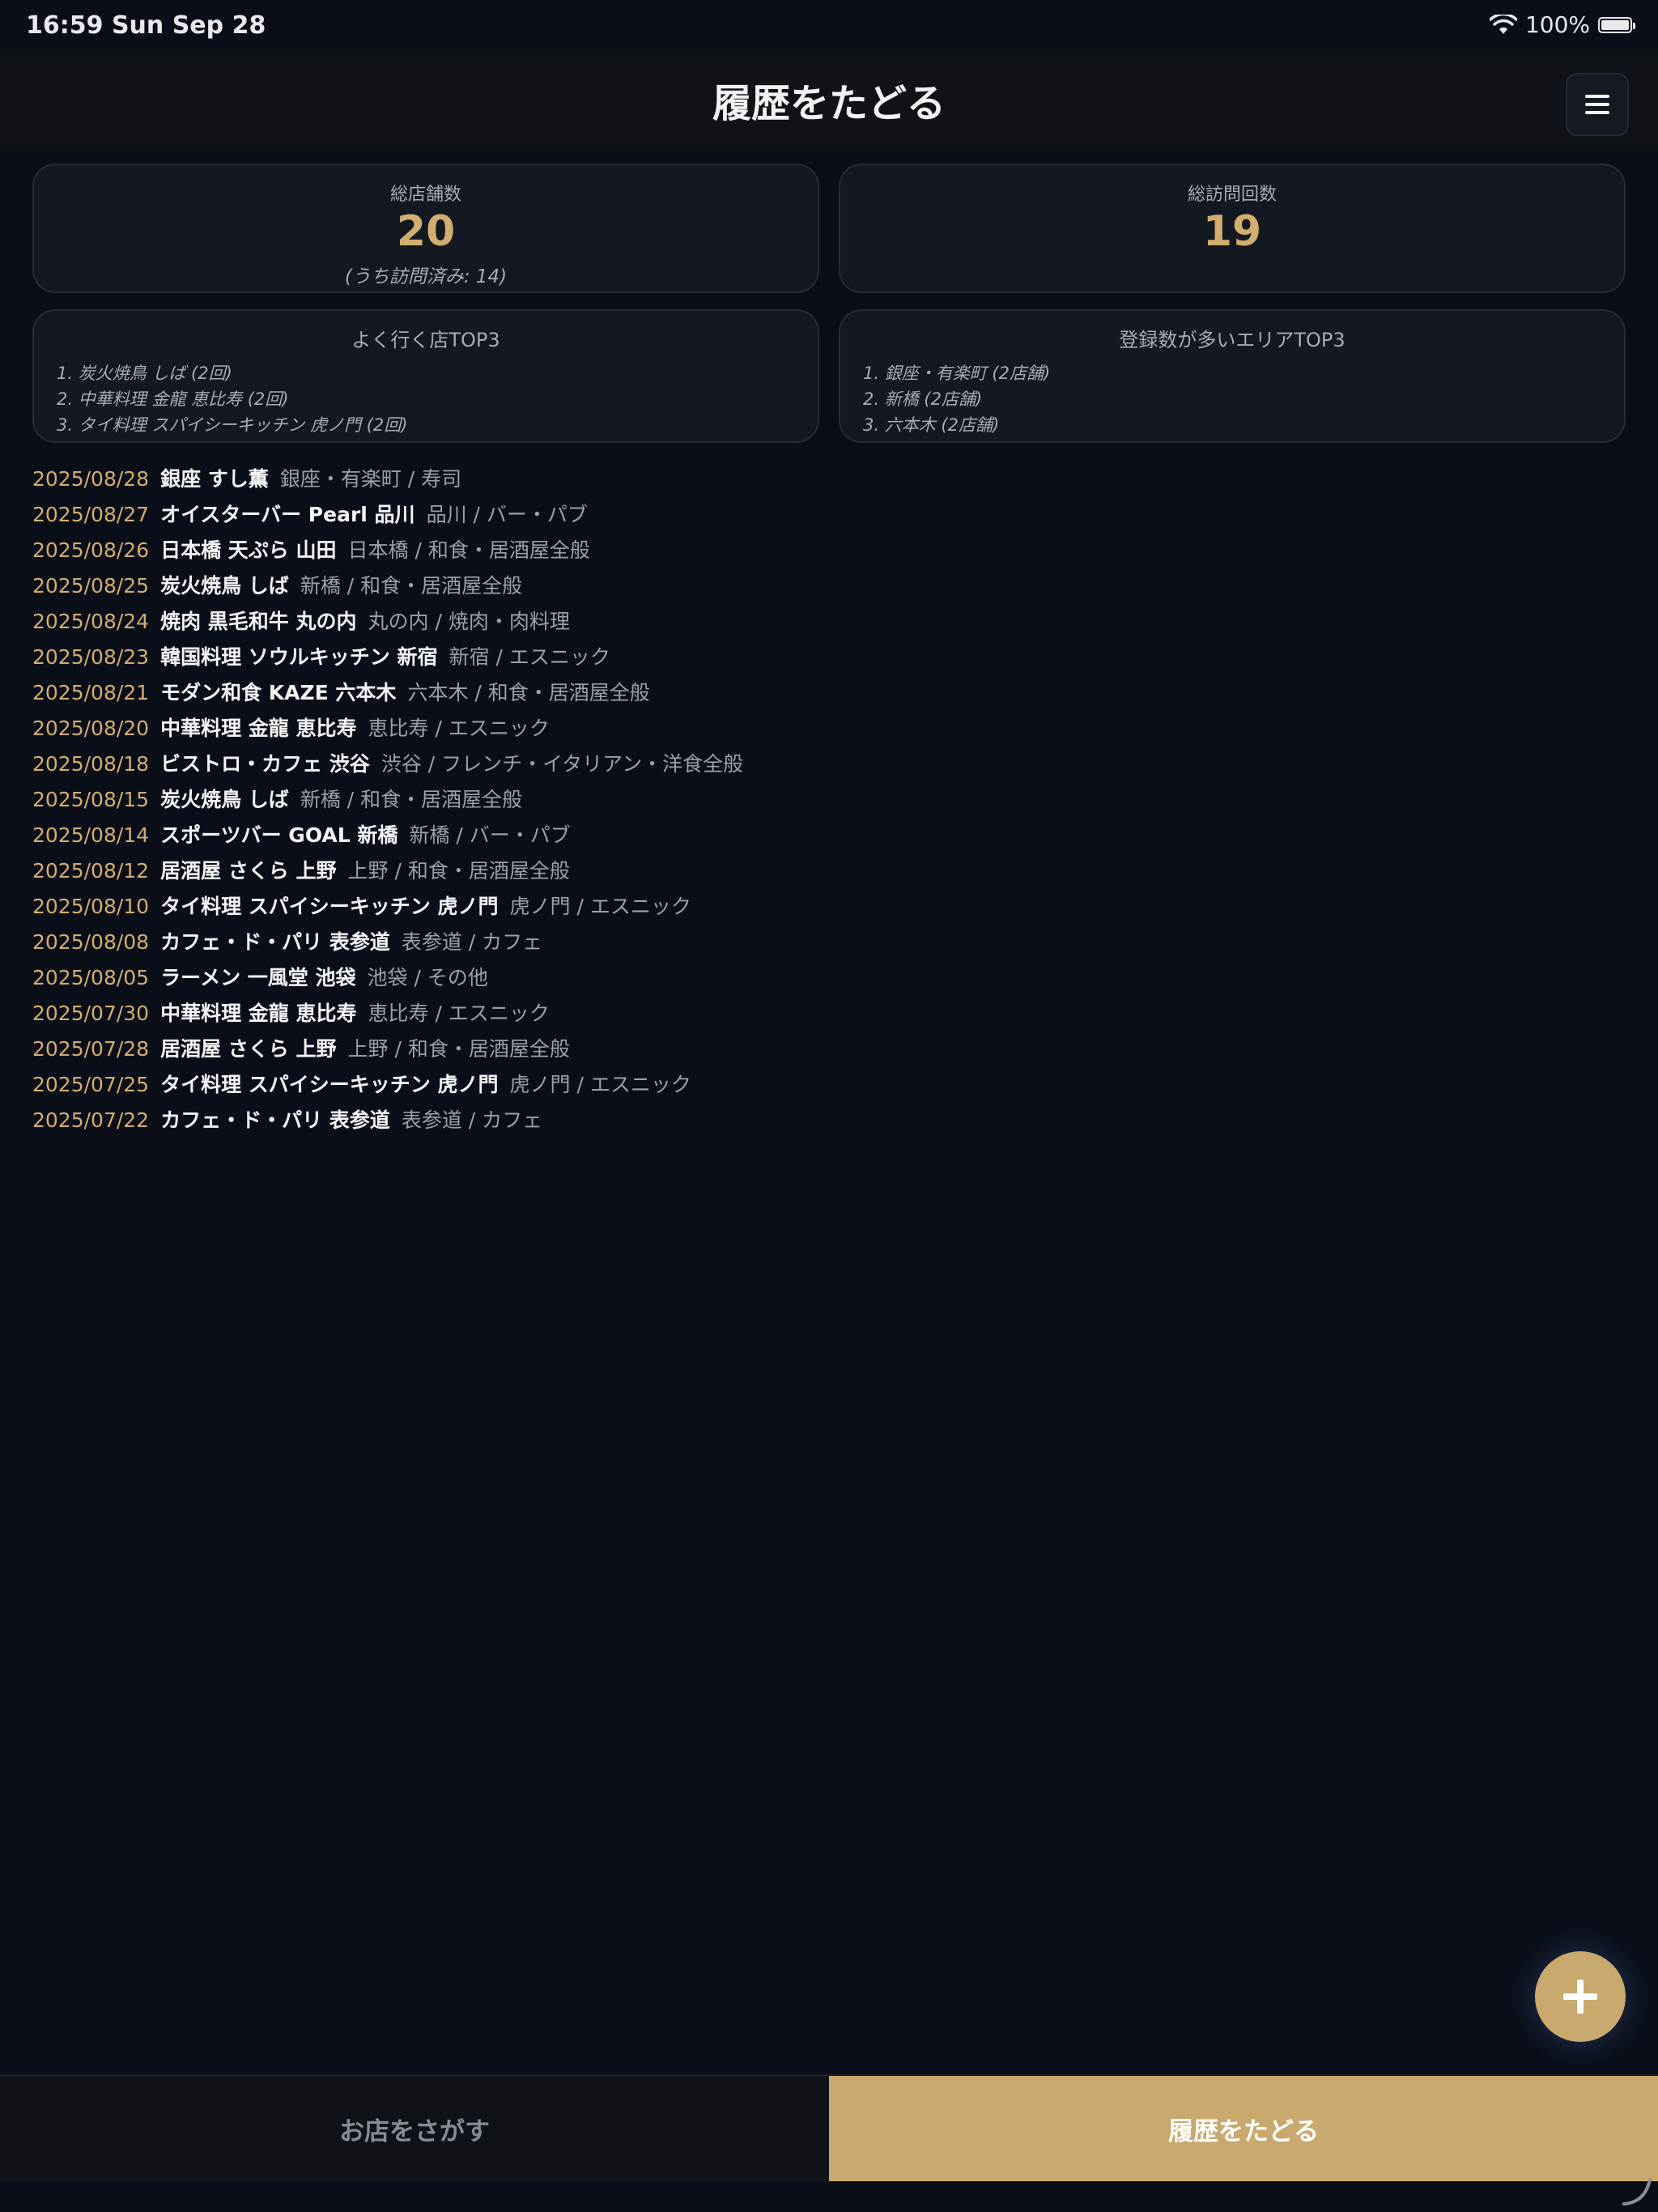 This screenshot has width=1658, height=2212. I want to click on total-stores-card: 総店舗数 20 (うち訪問済み: 14), so click(425, 229).